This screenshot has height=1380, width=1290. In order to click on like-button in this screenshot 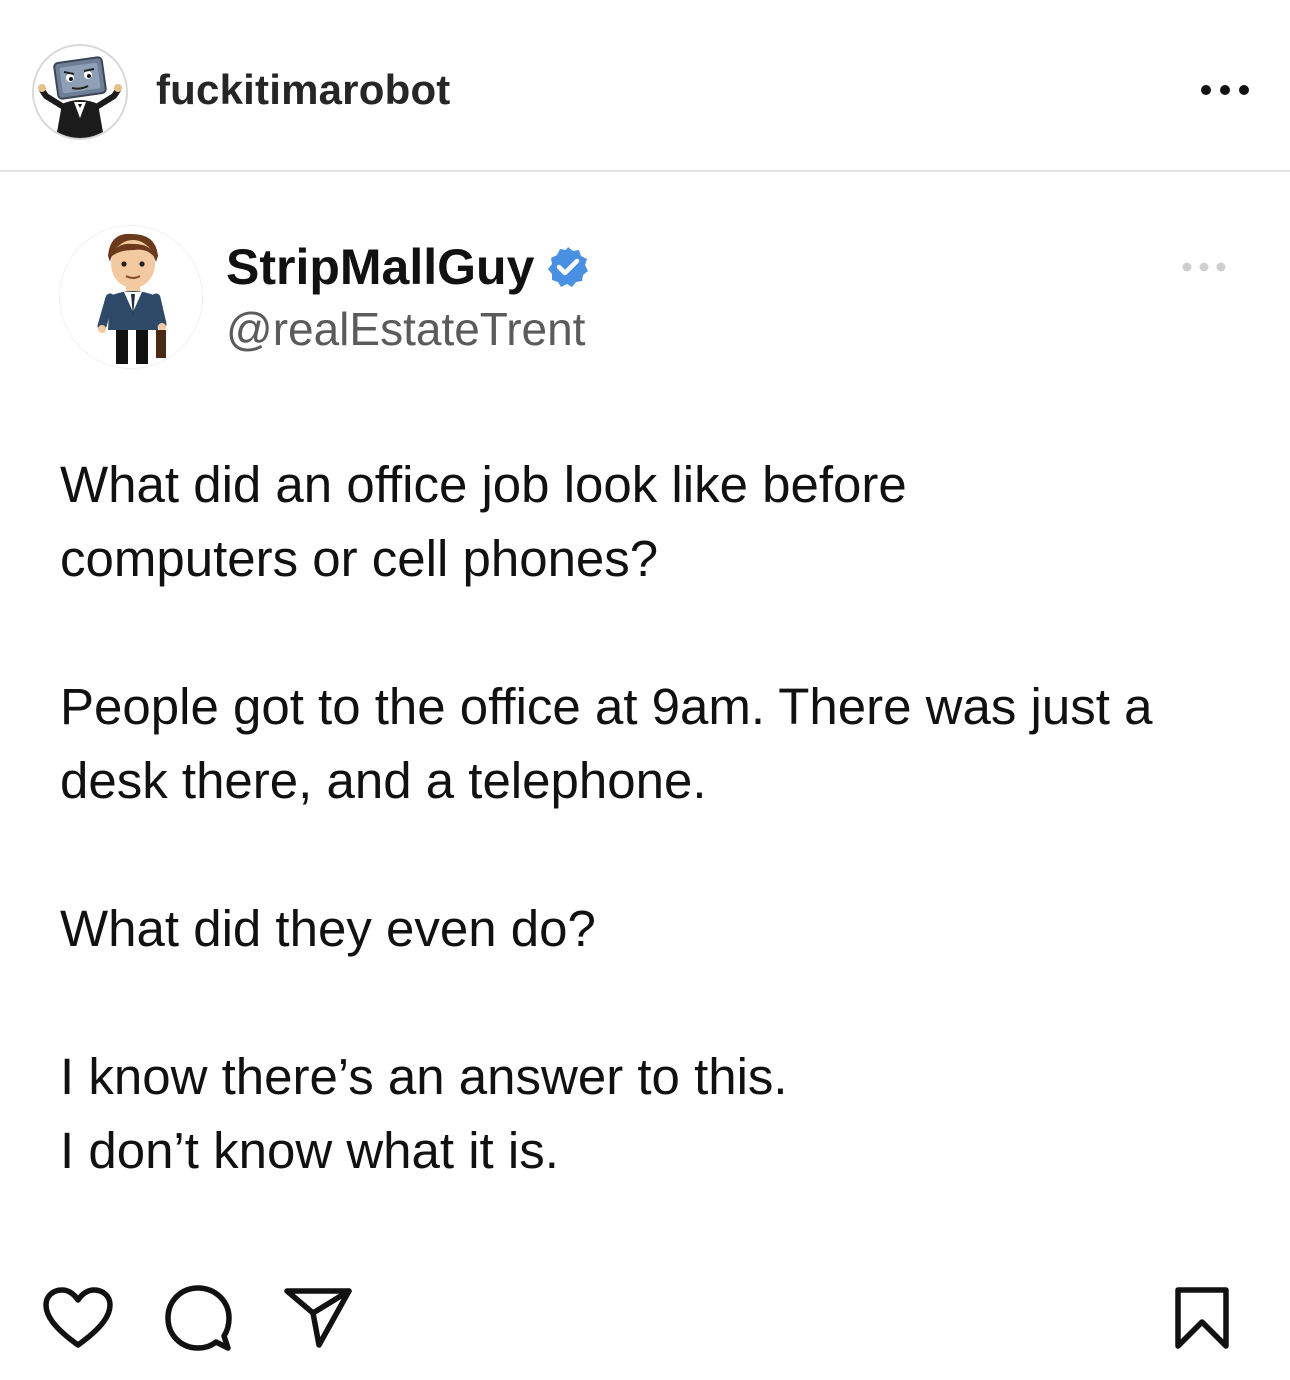, I will do `click(78, 1318)`.